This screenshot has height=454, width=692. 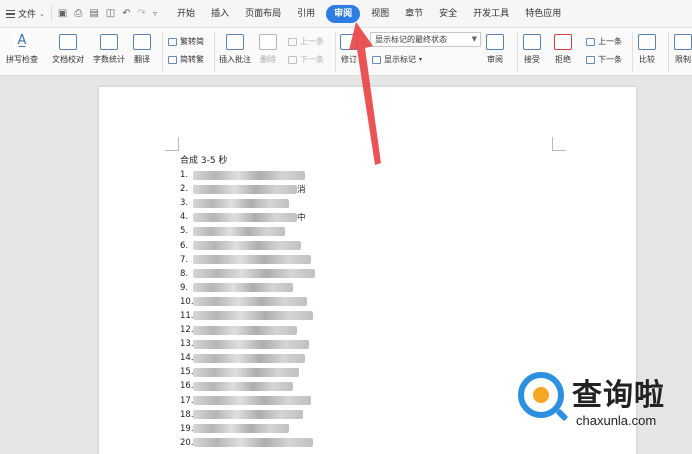 What do you see at coordinates (142, 13) in the screenshot?
I see `redo-icon: ↷` at bounding box center [142, 13].